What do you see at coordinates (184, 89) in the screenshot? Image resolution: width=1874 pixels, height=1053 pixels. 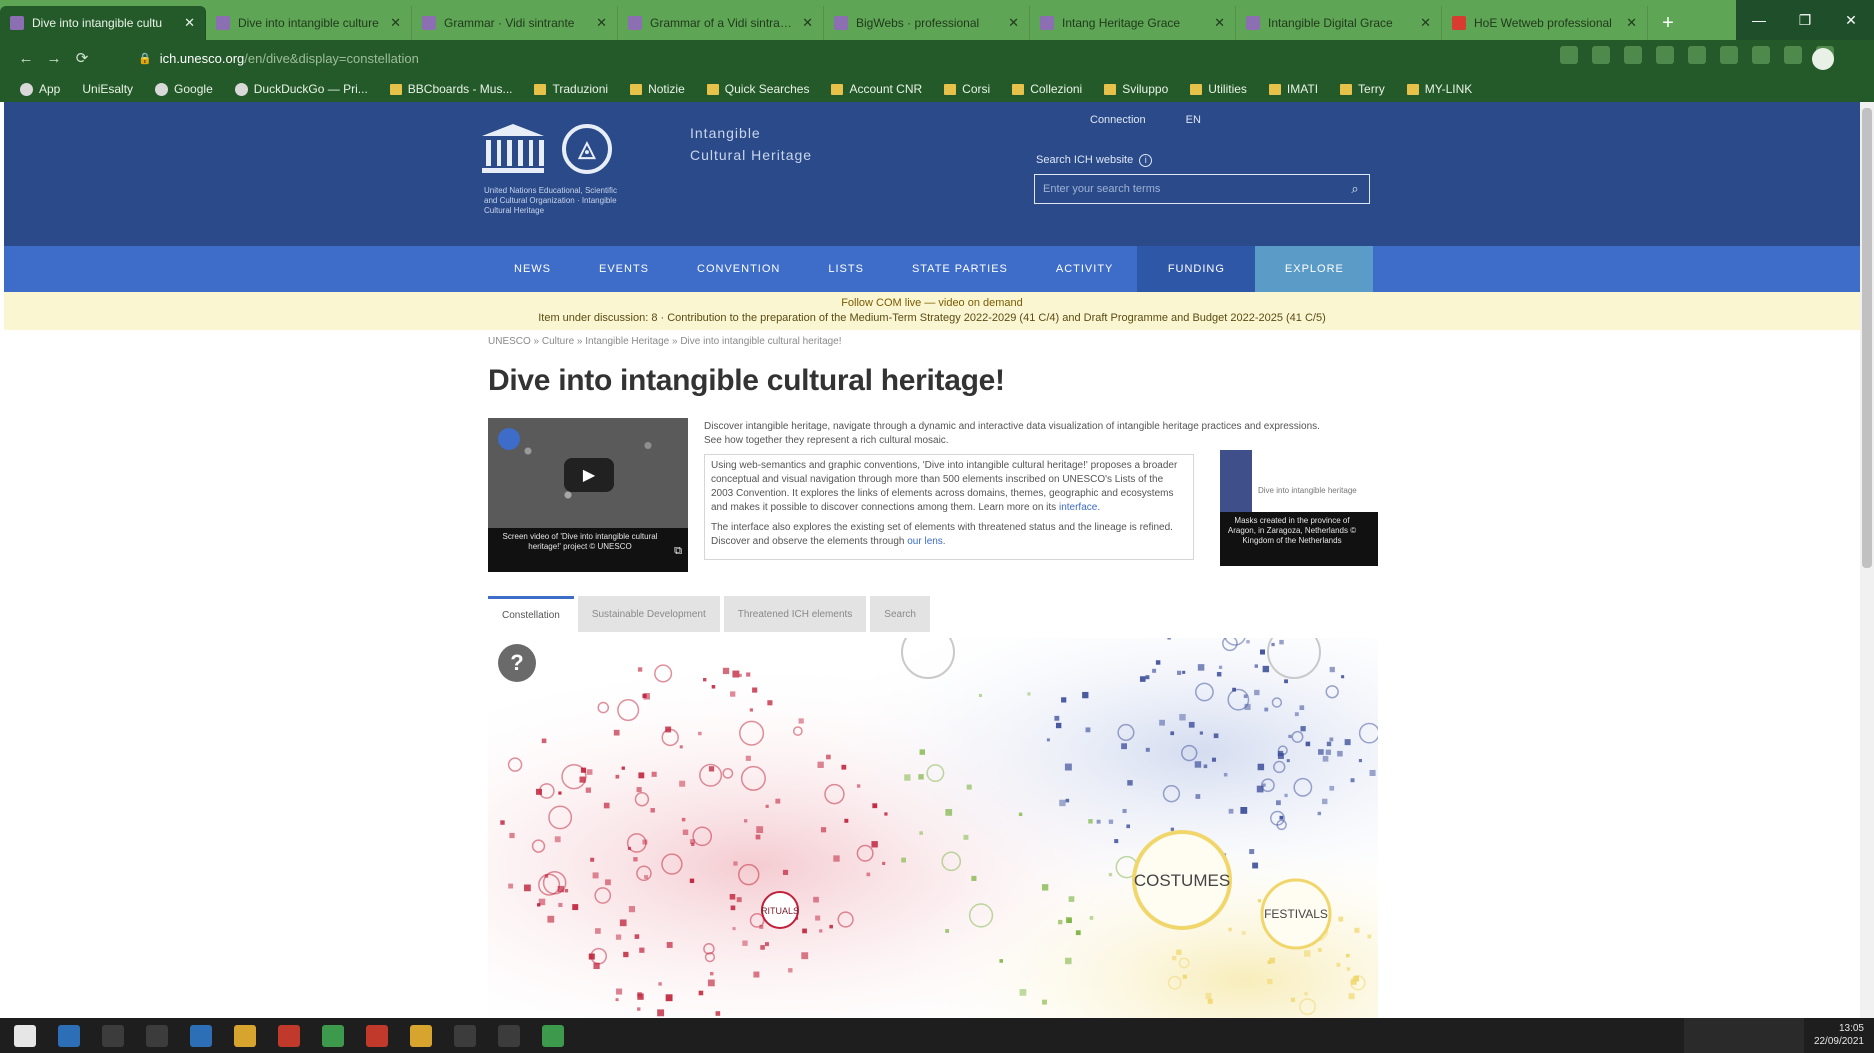 I see `bookmark: Google` at bounding box center [184, 89].